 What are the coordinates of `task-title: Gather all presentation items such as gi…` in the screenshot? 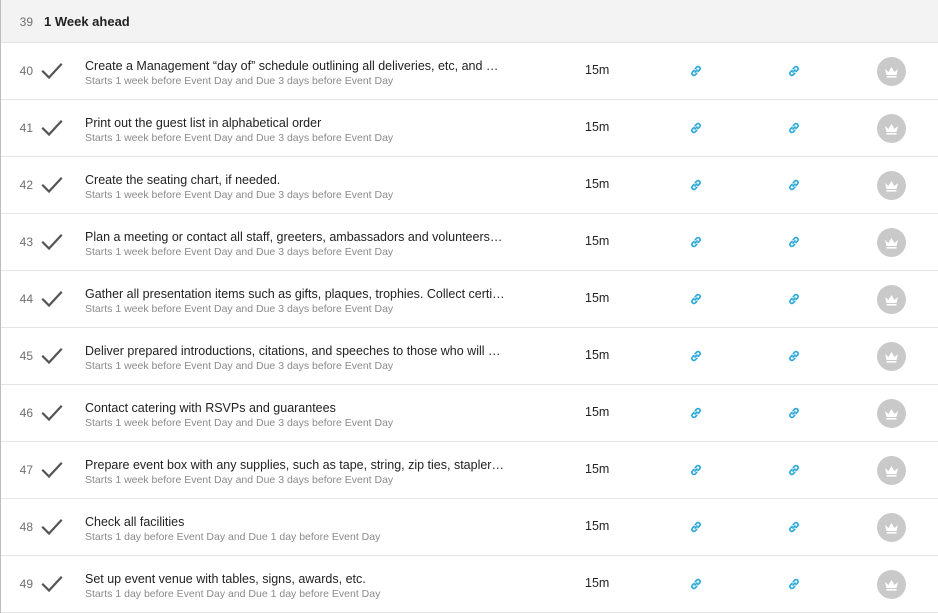 It's located at (295, 294).